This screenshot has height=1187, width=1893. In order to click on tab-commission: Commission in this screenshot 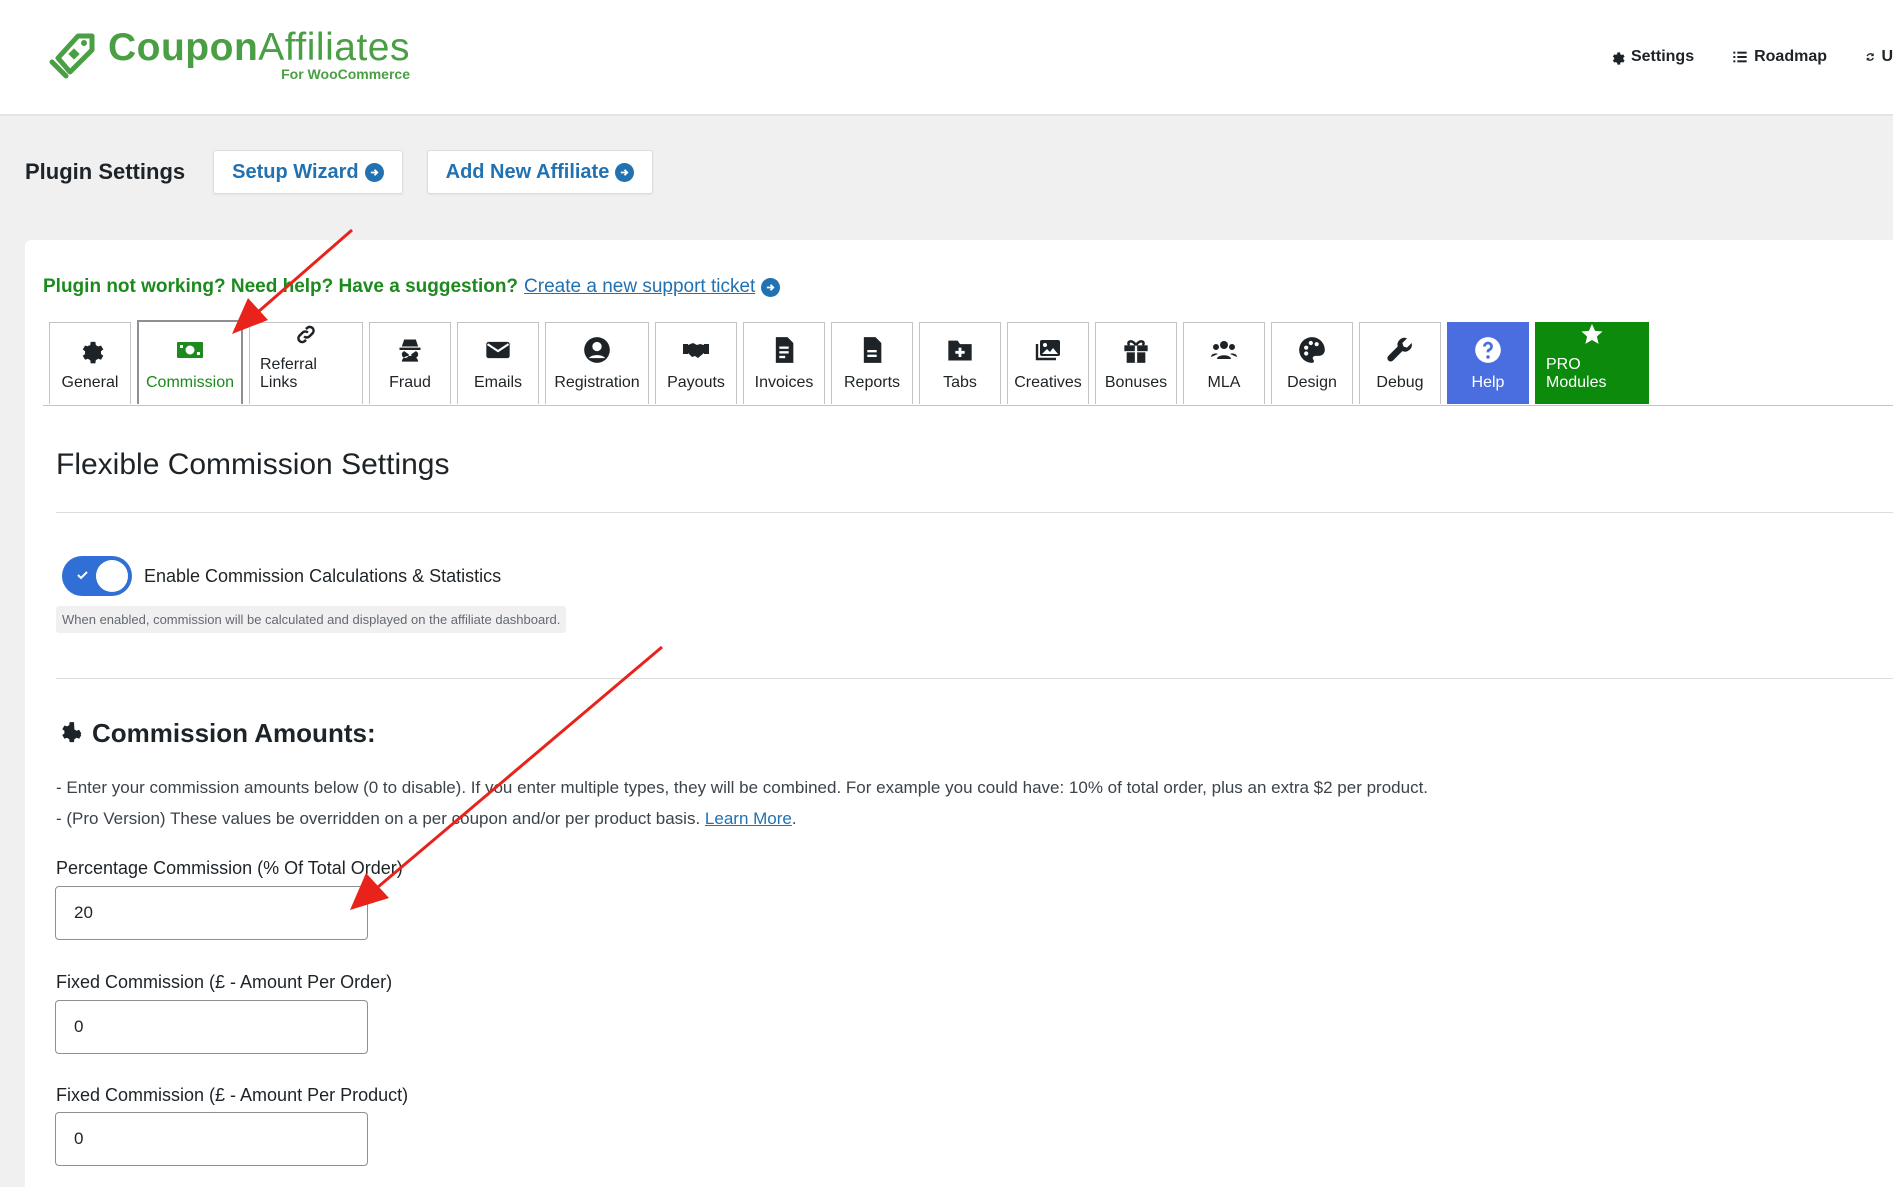, I will do `click(190, 362)`.